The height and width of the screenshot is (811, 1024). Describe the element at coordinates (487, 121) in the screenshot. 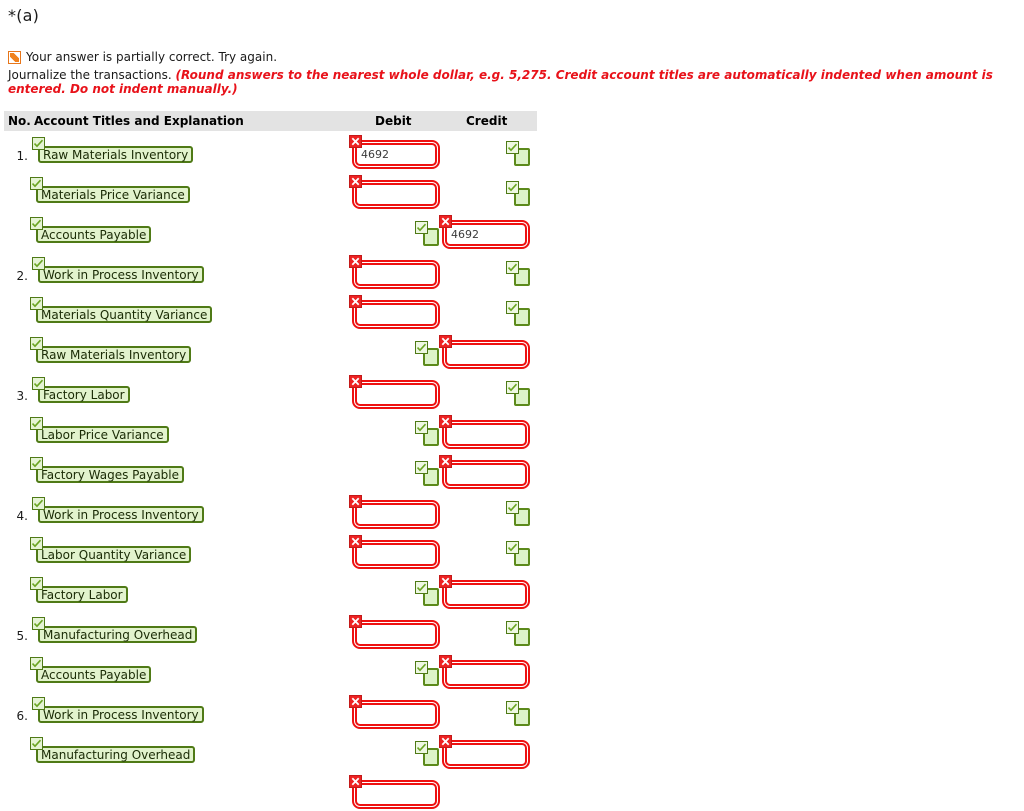

I see `column-header-credit: Credit` at that location.